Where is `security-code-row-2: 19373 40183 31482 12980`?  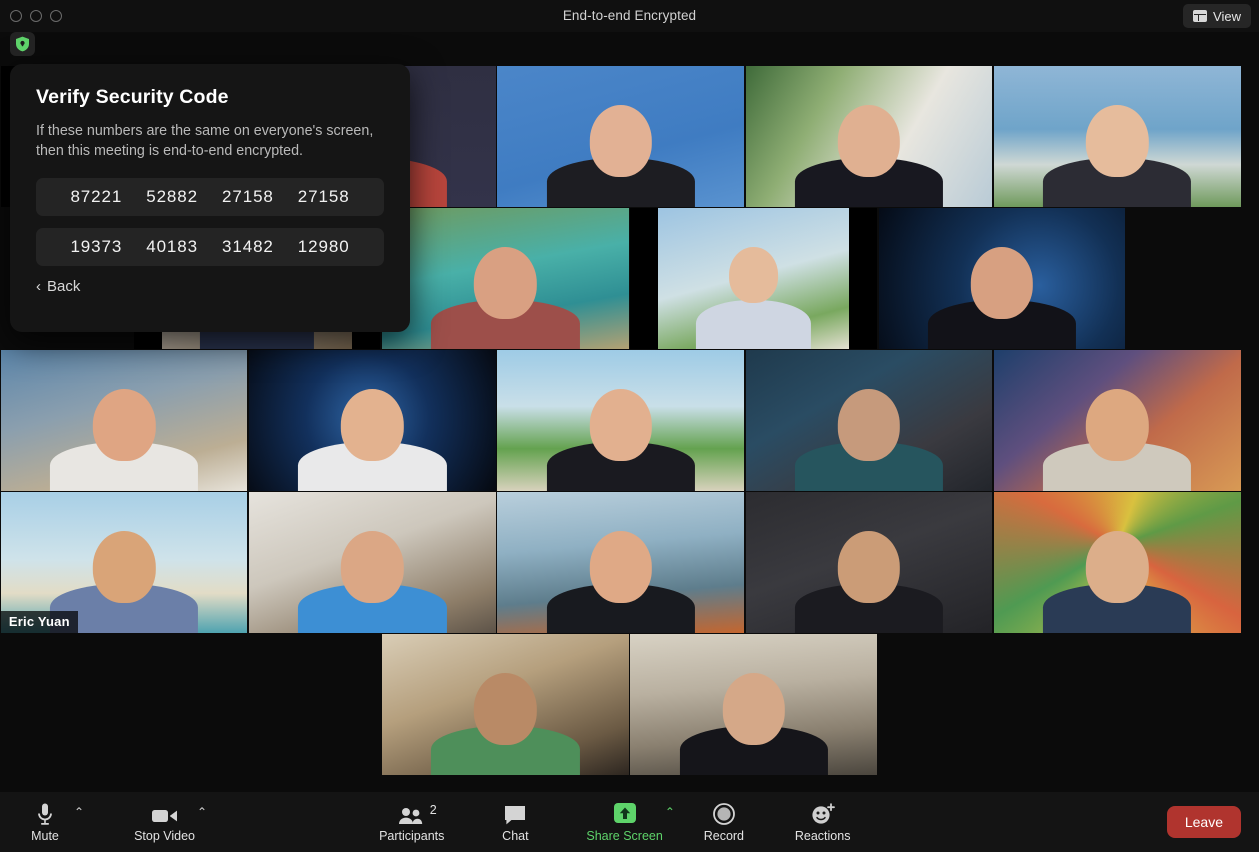
security-code-row-2: 19373 40183 31482 12980 is located at coordinates (210, 246).